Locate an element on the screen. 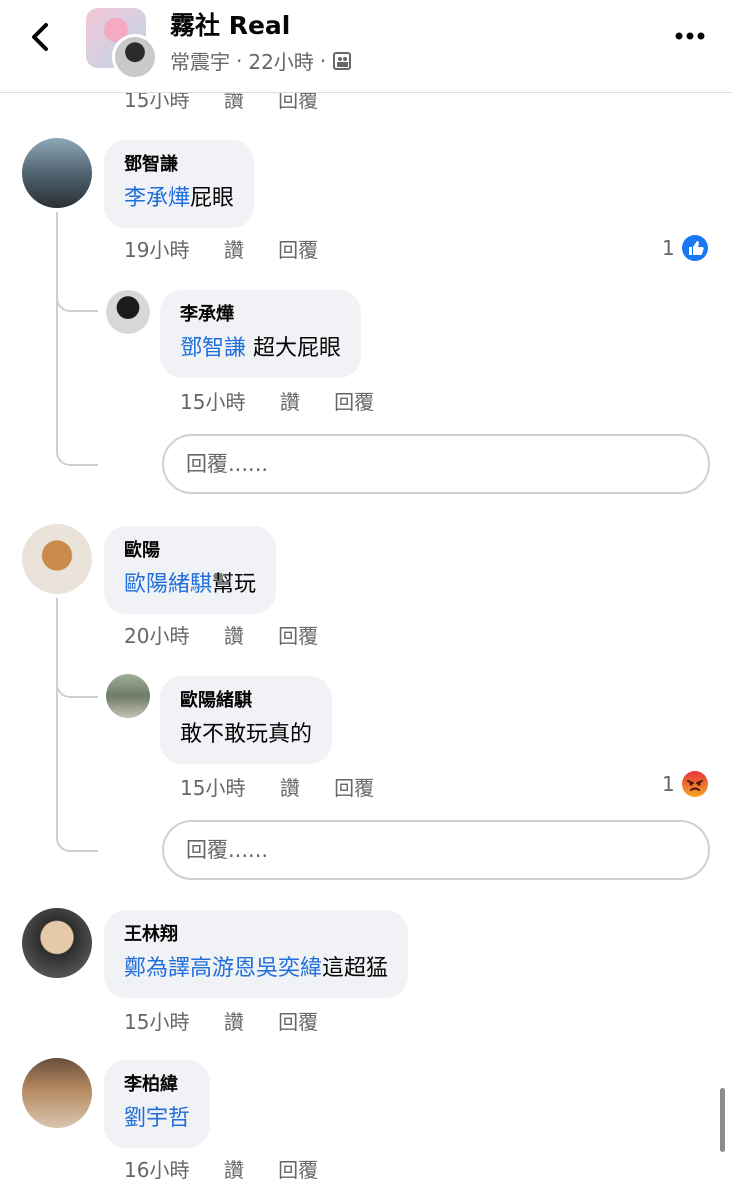 The image size is (732, 1200). reply-author: 歐陽緒騏 is located at coordinates (246, 701).